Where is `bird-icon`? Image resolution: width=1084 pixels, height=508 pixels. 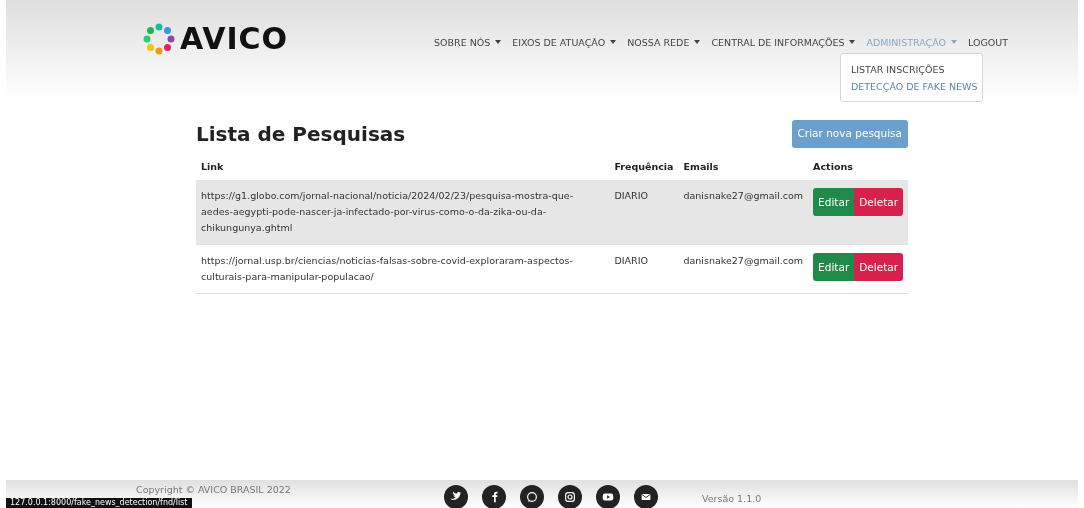
bird-icon is located at coordinates (456, 496).